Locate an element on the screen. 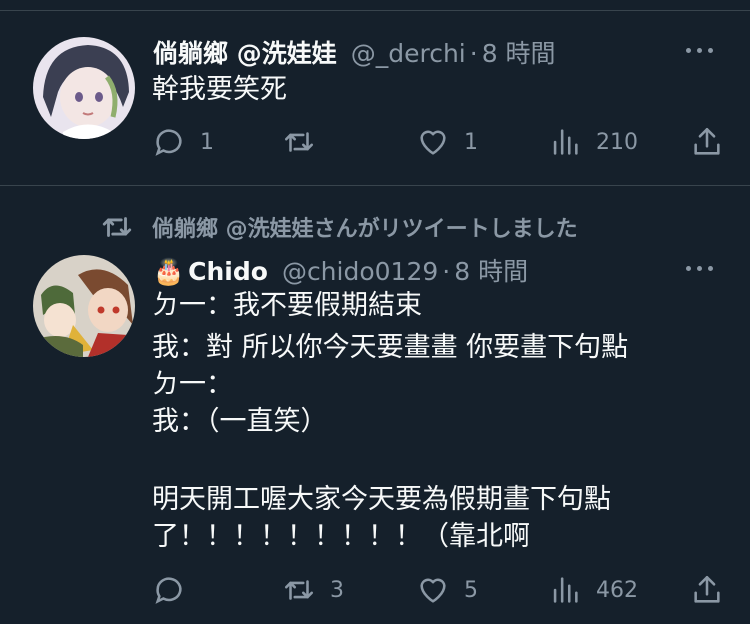 Image resolution: width=750 pixels, height=624 pixels. tweet-header: 倘躺鄉 @洗娃娃 @_derchi · 8 時間 is located at coordinates (354, 52).